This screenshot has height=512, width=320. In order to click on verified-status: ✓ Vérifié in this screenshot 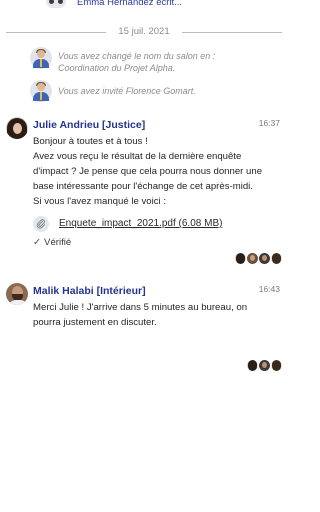, I will do `click(52, 242)`.